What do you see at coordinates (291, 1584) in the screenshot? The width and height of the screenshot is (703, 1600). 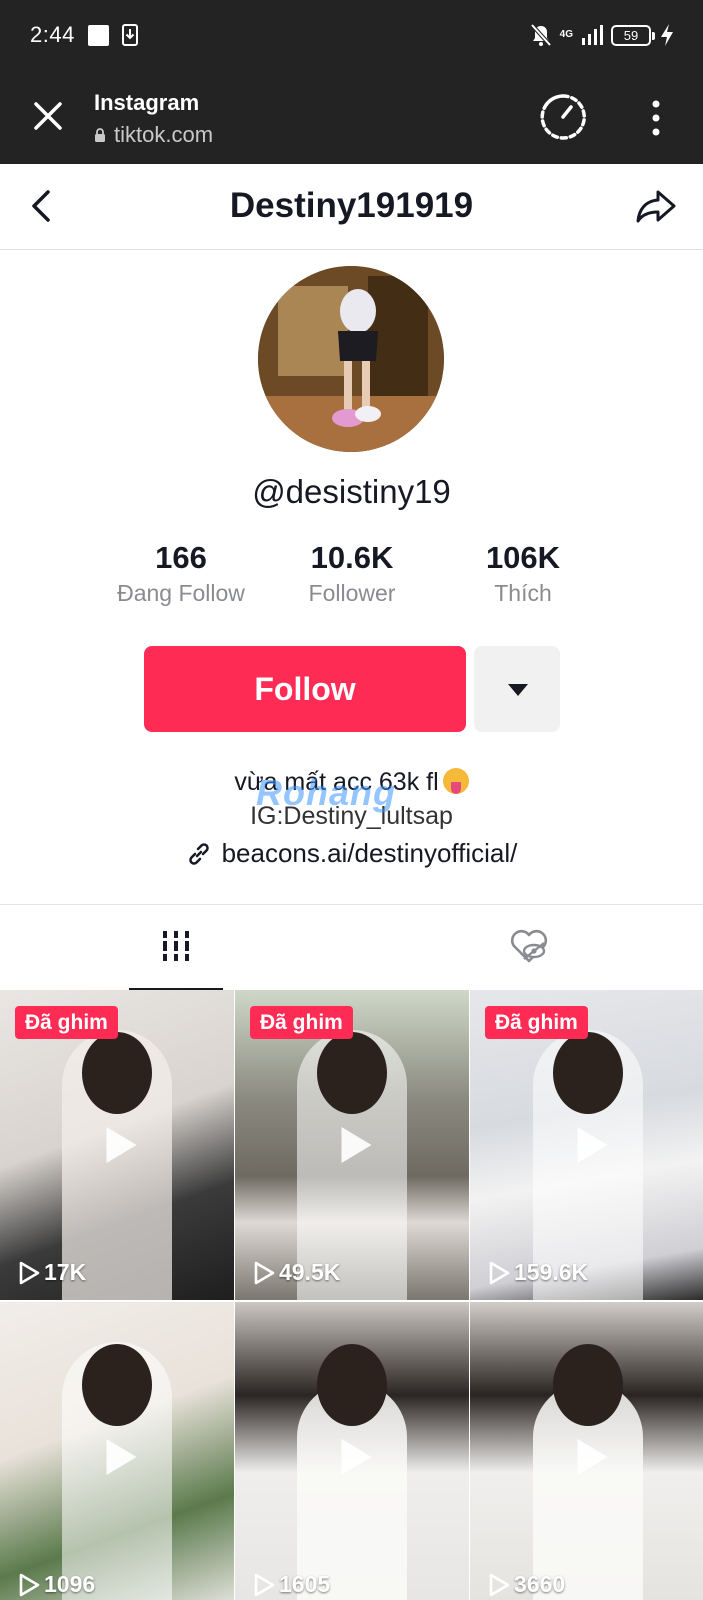 I see `view-count: 1605` at bounding box center [291, 1584].